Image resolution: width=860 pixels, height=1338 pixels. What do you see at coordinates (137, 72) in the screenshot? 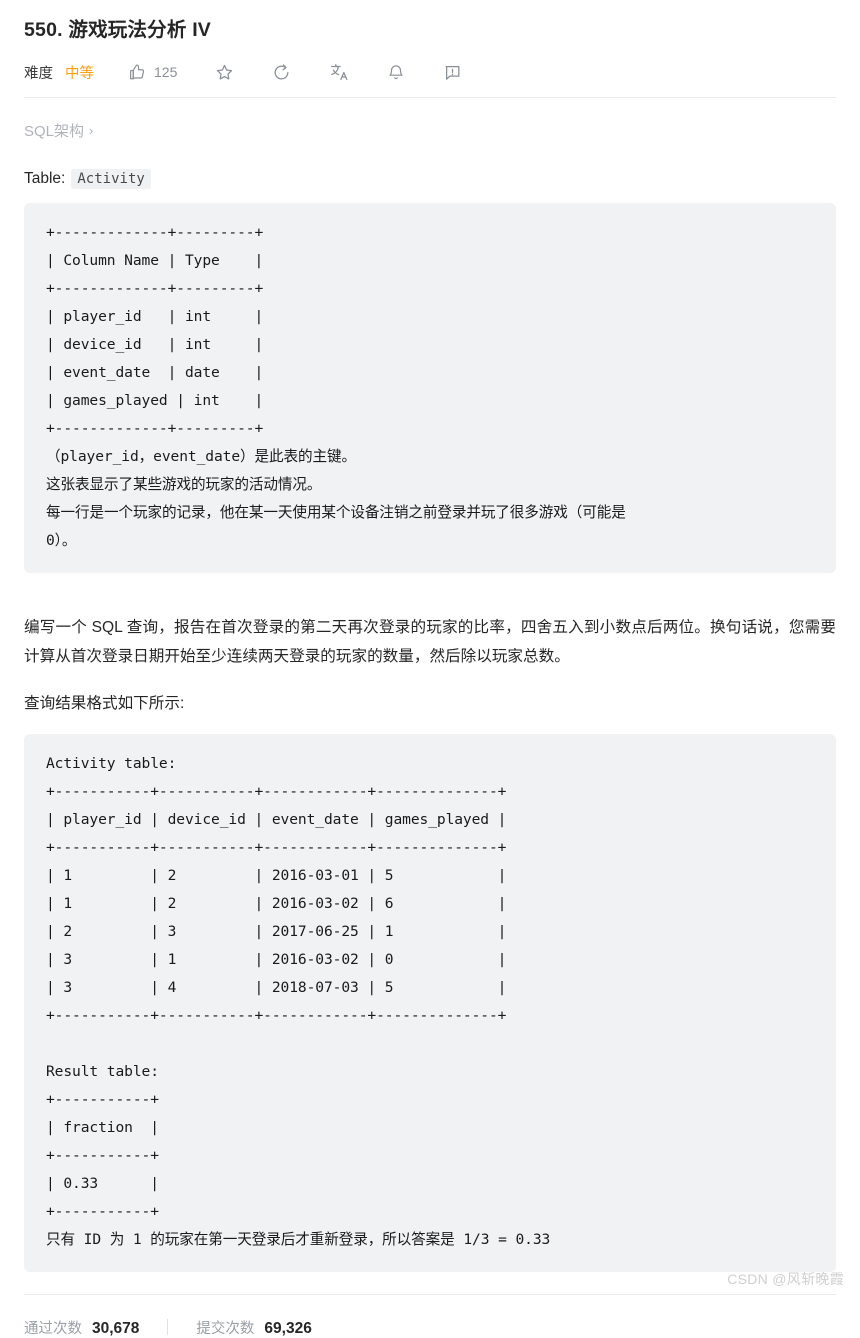
I see `thumbs-up-icon` at bounding box center [137, 72].